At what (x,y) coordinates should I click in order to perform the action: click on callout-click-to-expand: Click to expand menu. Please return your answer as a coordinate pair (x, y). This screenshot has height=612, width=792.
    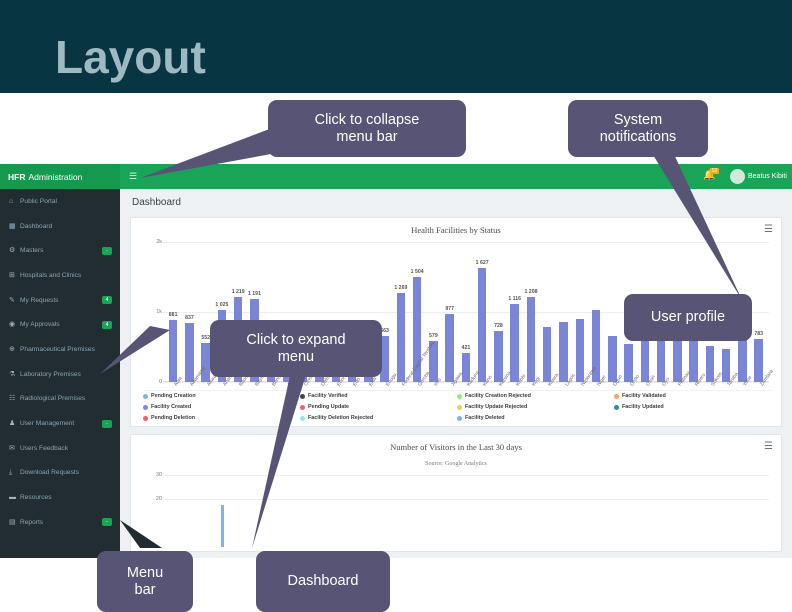
    Looking at the image, I should click on (296, 348).